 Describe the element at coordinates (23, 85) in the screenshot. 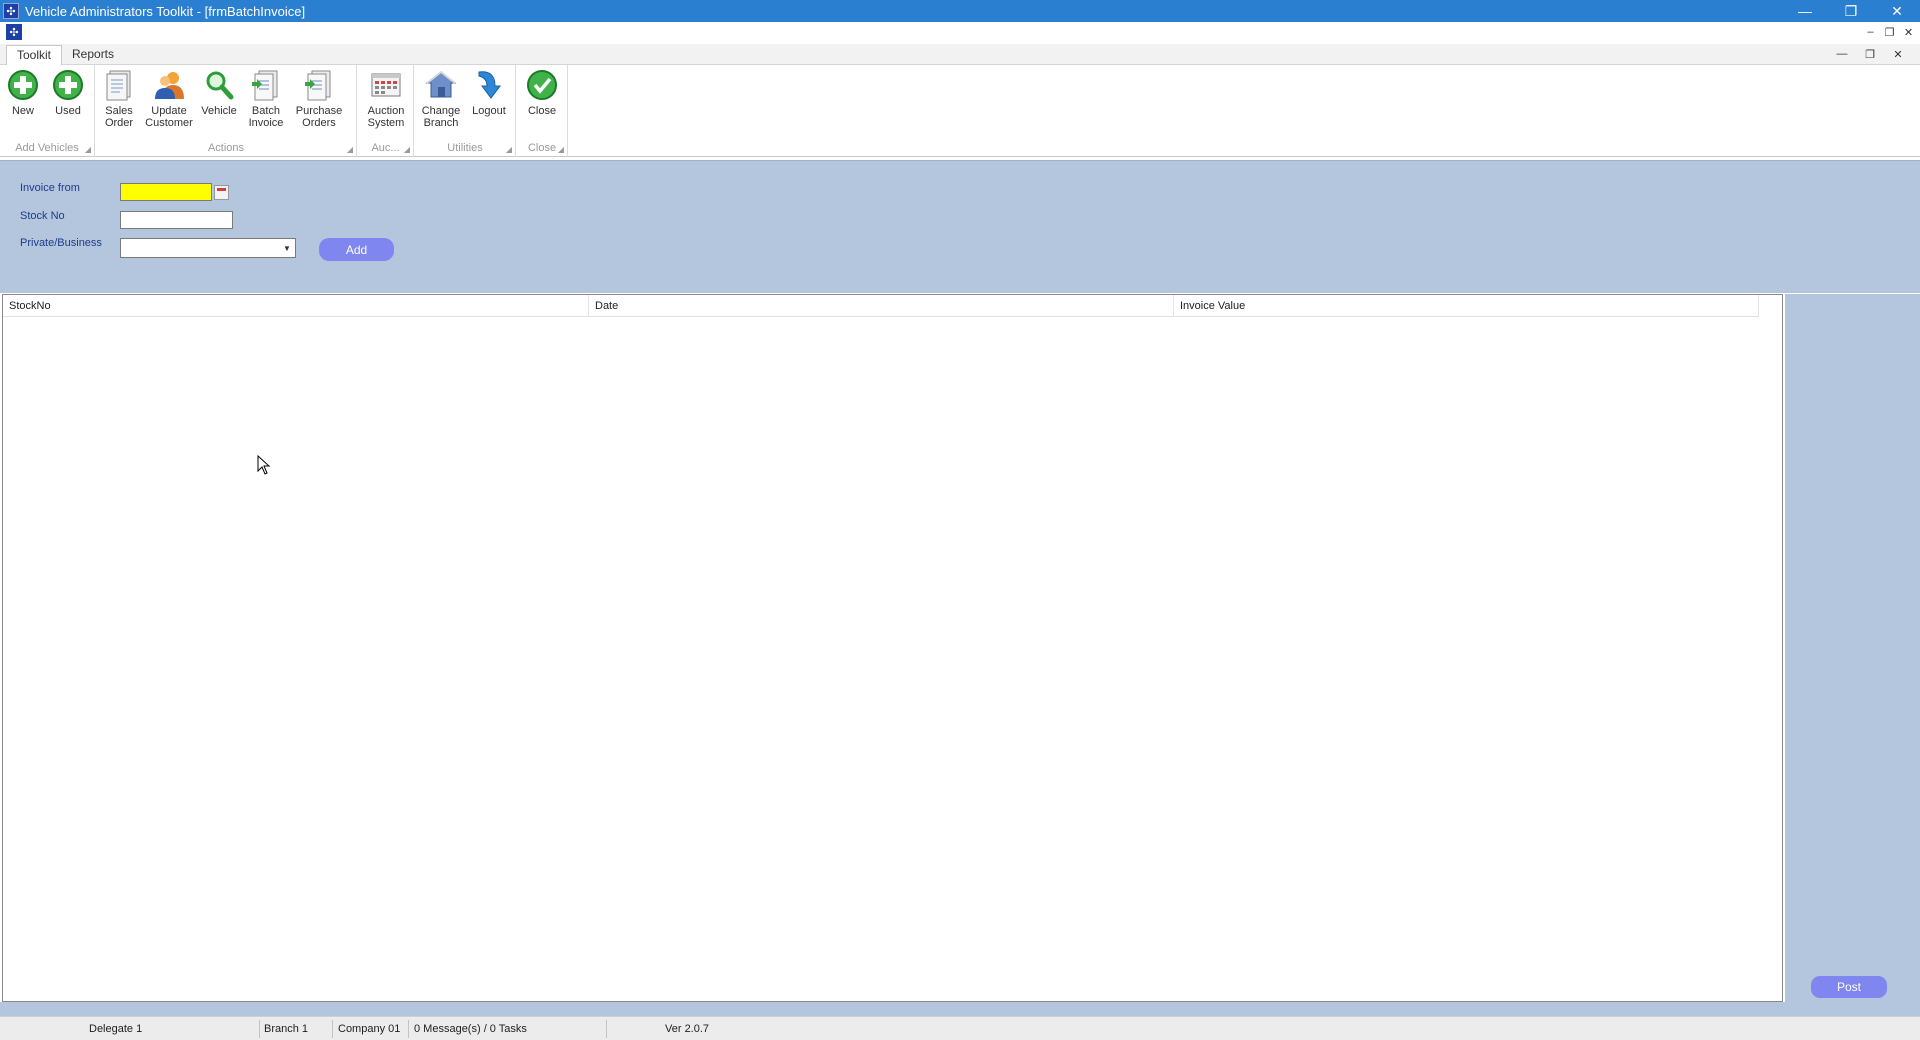

I see `add-new-icon` at that location.